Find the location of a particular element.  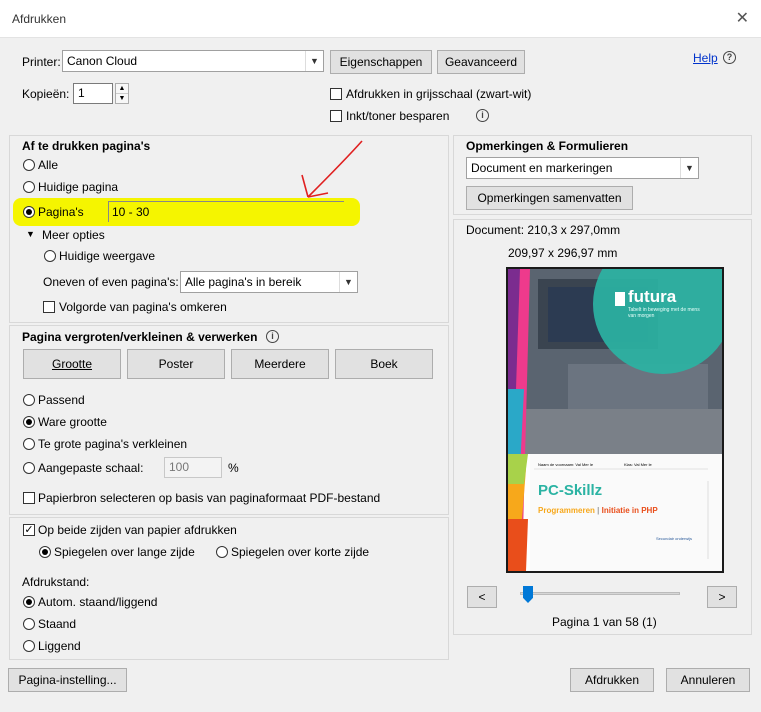

prev-page-button: < is located at coordinates (482, 597).